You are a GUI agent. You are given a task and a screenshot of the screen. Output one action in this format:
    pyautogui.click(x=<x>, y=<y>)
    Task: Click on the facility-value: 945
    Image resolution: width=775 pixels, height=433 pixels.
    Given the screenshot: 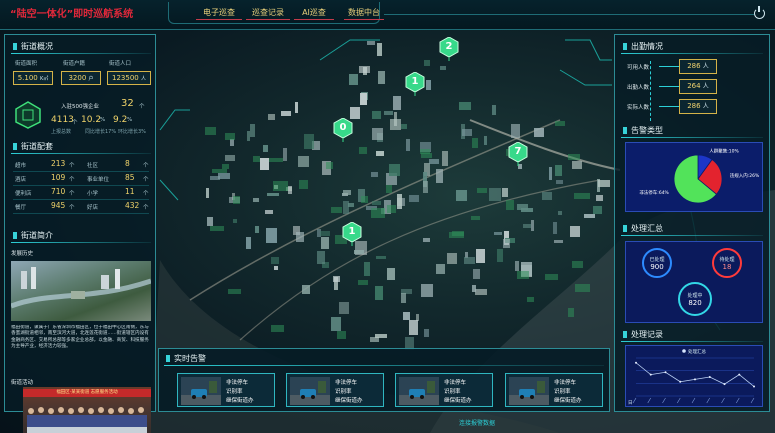 What is the action you would take?
    pyautogui.click(x=58, y=205)
    